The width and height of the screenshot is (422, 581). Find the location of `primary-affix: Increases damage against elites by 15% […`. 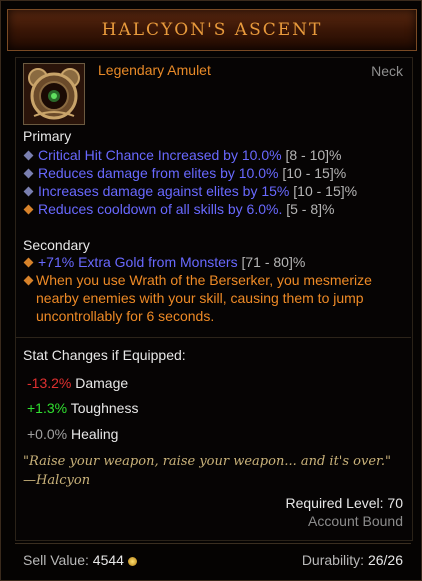

primary-affix: Increases damage against elites by 15% [… is located at coordinates (215, 191).